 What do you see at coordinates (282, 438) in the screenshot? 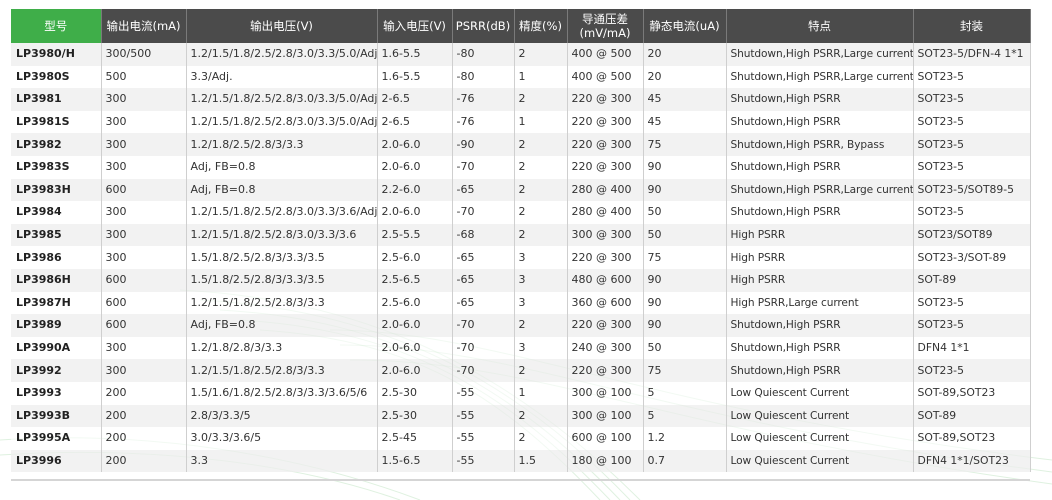
I see `cell-output-voltage: 3.0/3.3/3.6/5` at bounding box center [282, 438].